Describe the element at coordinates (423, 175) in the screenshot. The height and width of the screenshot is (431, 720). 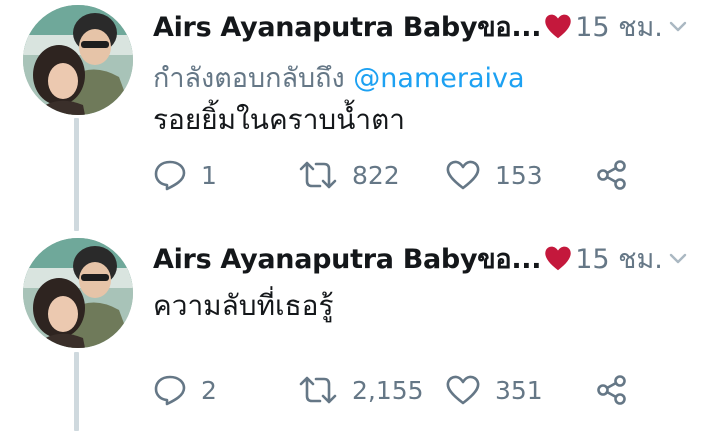
I see `tweet-actions: 1 822 153` at that location.